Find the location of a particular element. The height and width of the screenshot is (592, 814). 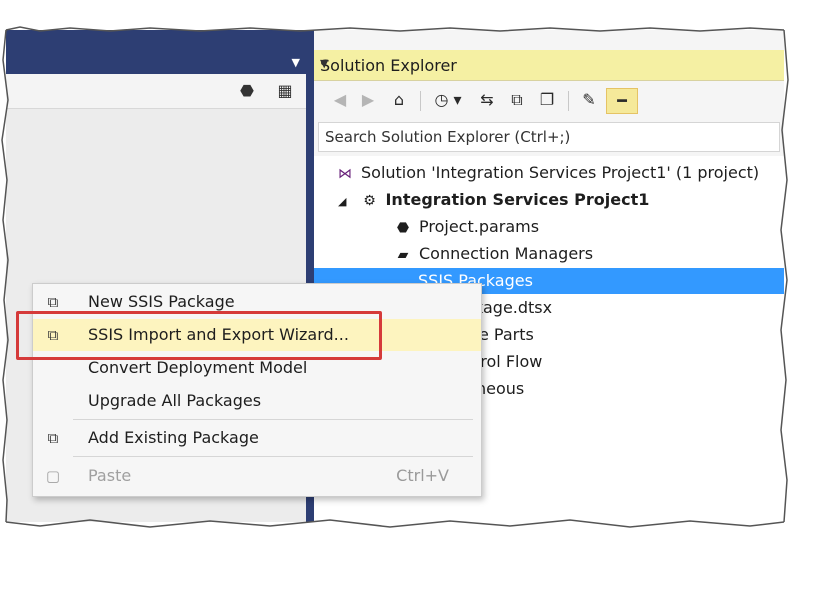

sync-icon: ⇆ is located at coordinates (487, 100).